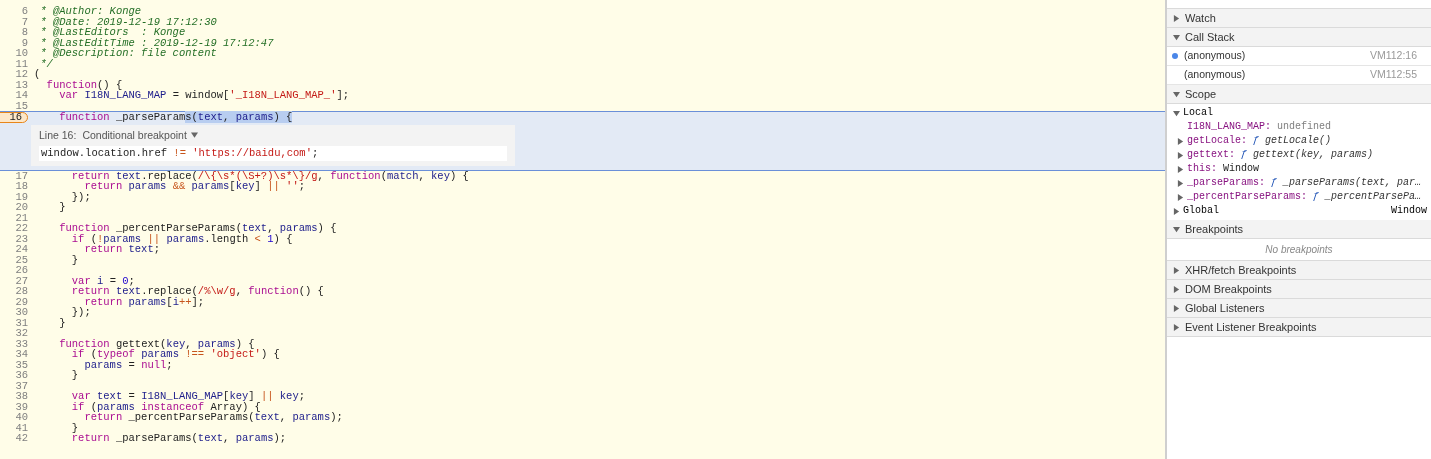  What do you see at coordinates (21, 301) in the screenshot?
I see `line-number: 29` at bounding box center [21, 301].